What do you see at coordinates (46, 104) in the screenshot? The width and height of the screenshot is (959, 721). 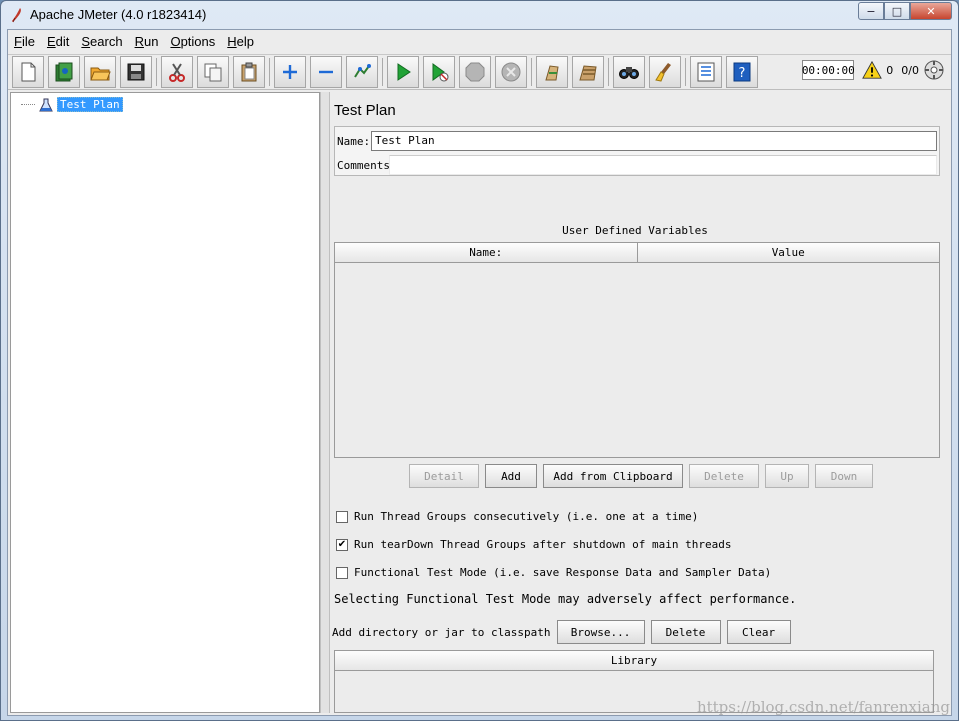 I see `test-plan-flask-icon` at bounding box center [46, 104].